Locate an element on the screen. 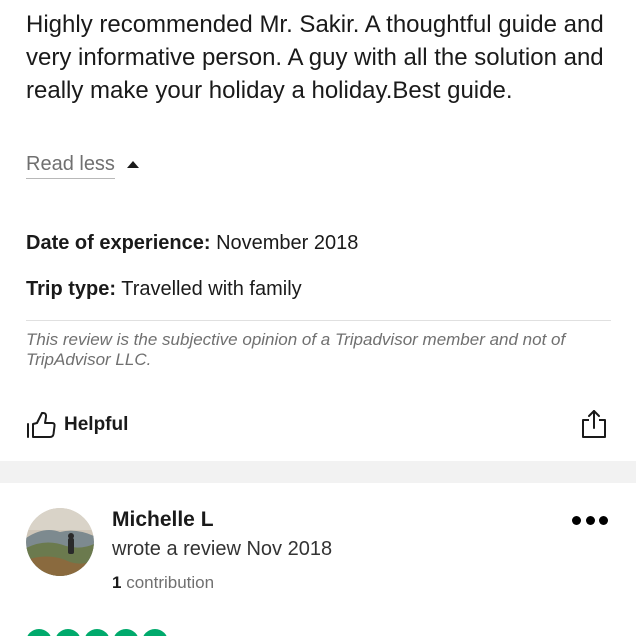 The image size is (636, 636). contribution-number: 1 is located at coordinates (117, 582).